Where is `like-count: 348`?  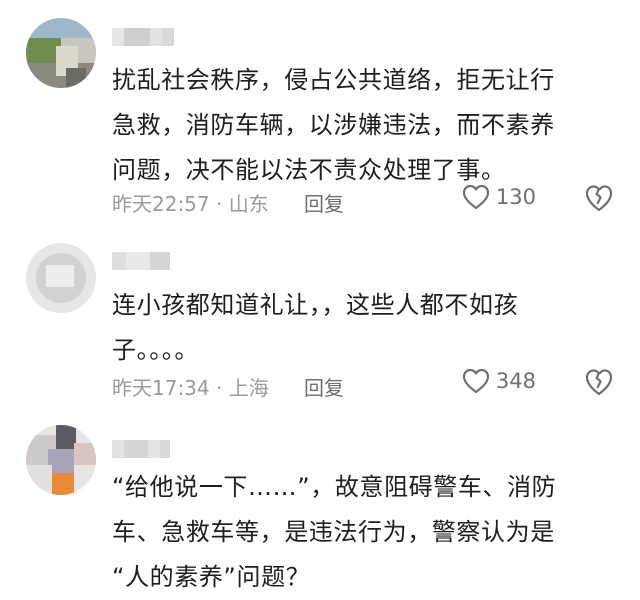
like-count: 348 is located at coordinates (515, 381).